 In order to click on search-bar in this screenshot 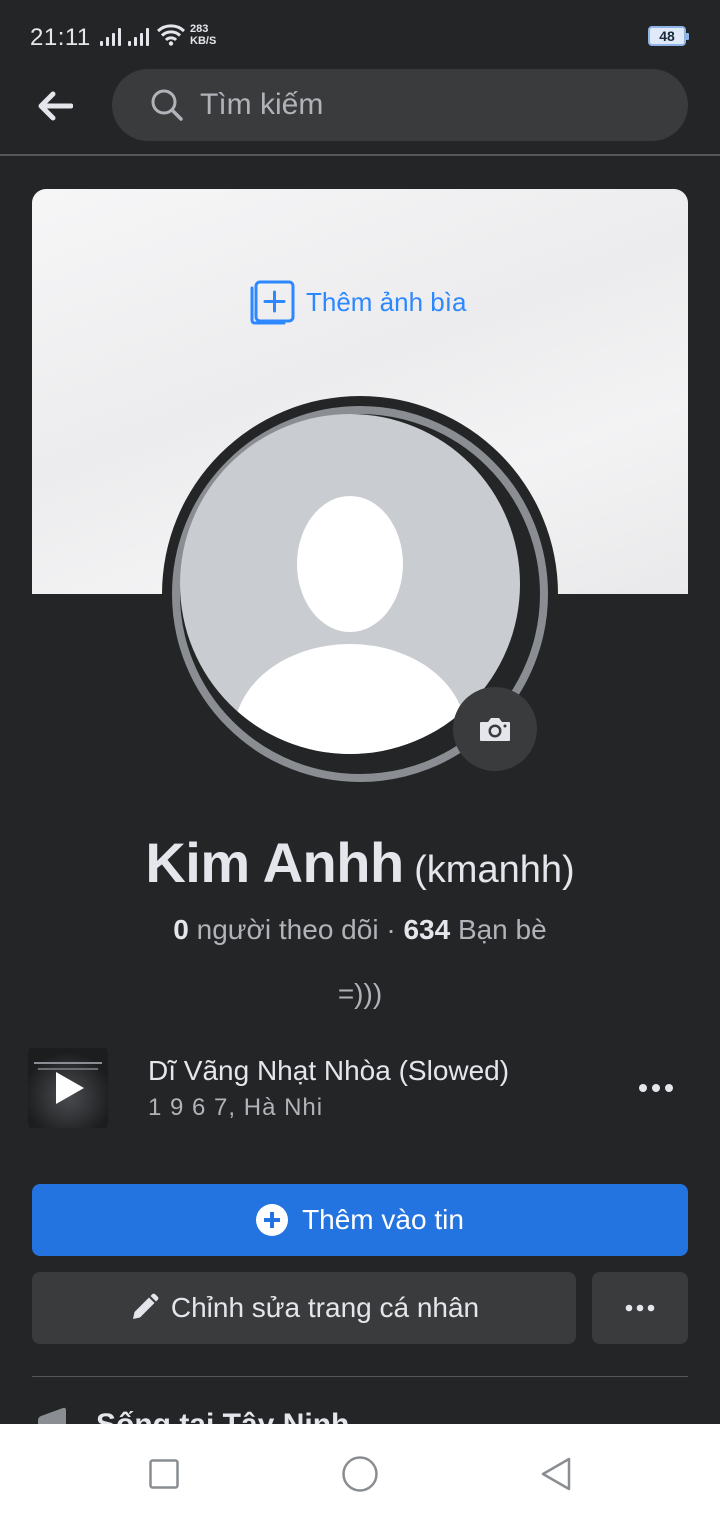, I will do `click(400, 105)`.